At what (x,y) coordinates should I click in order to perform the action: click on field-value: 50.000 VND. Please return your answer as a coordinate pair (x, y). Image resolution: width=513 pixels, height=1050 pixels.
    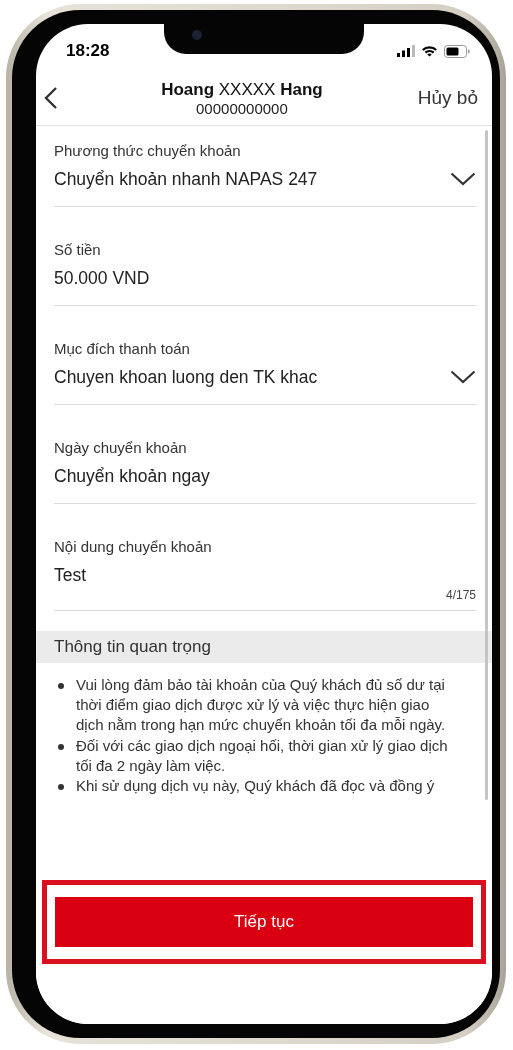
    Looking at the image, I should click on (102, 278).